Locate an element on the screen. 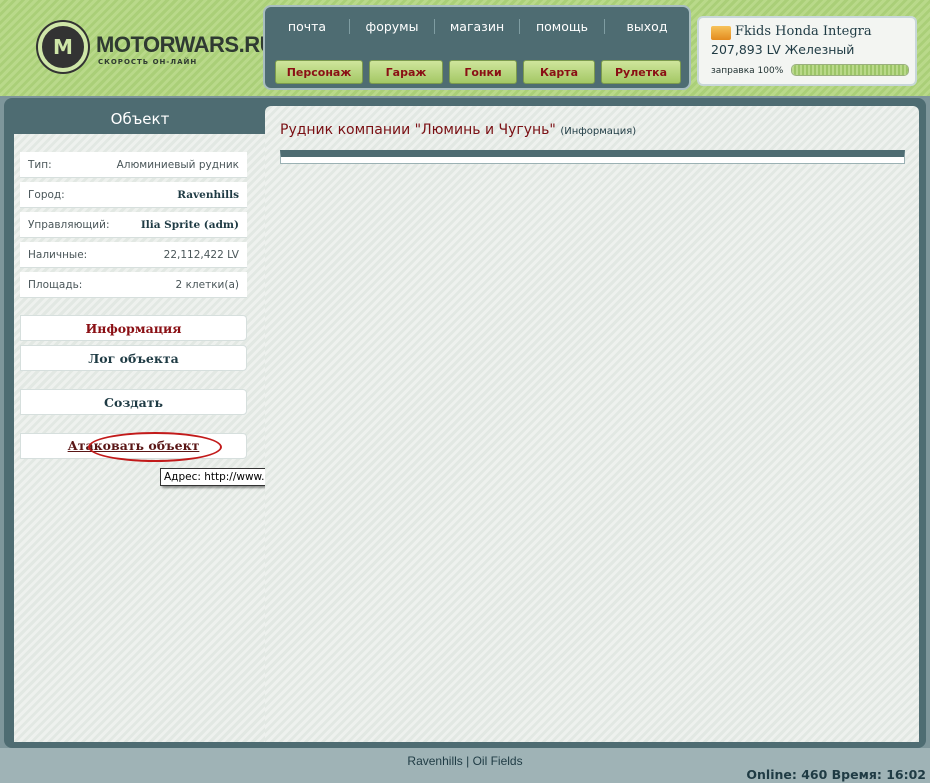 This screenshot has height=783, width=930. fuel-label: заправка 100% is located at coordinates (747, 71).